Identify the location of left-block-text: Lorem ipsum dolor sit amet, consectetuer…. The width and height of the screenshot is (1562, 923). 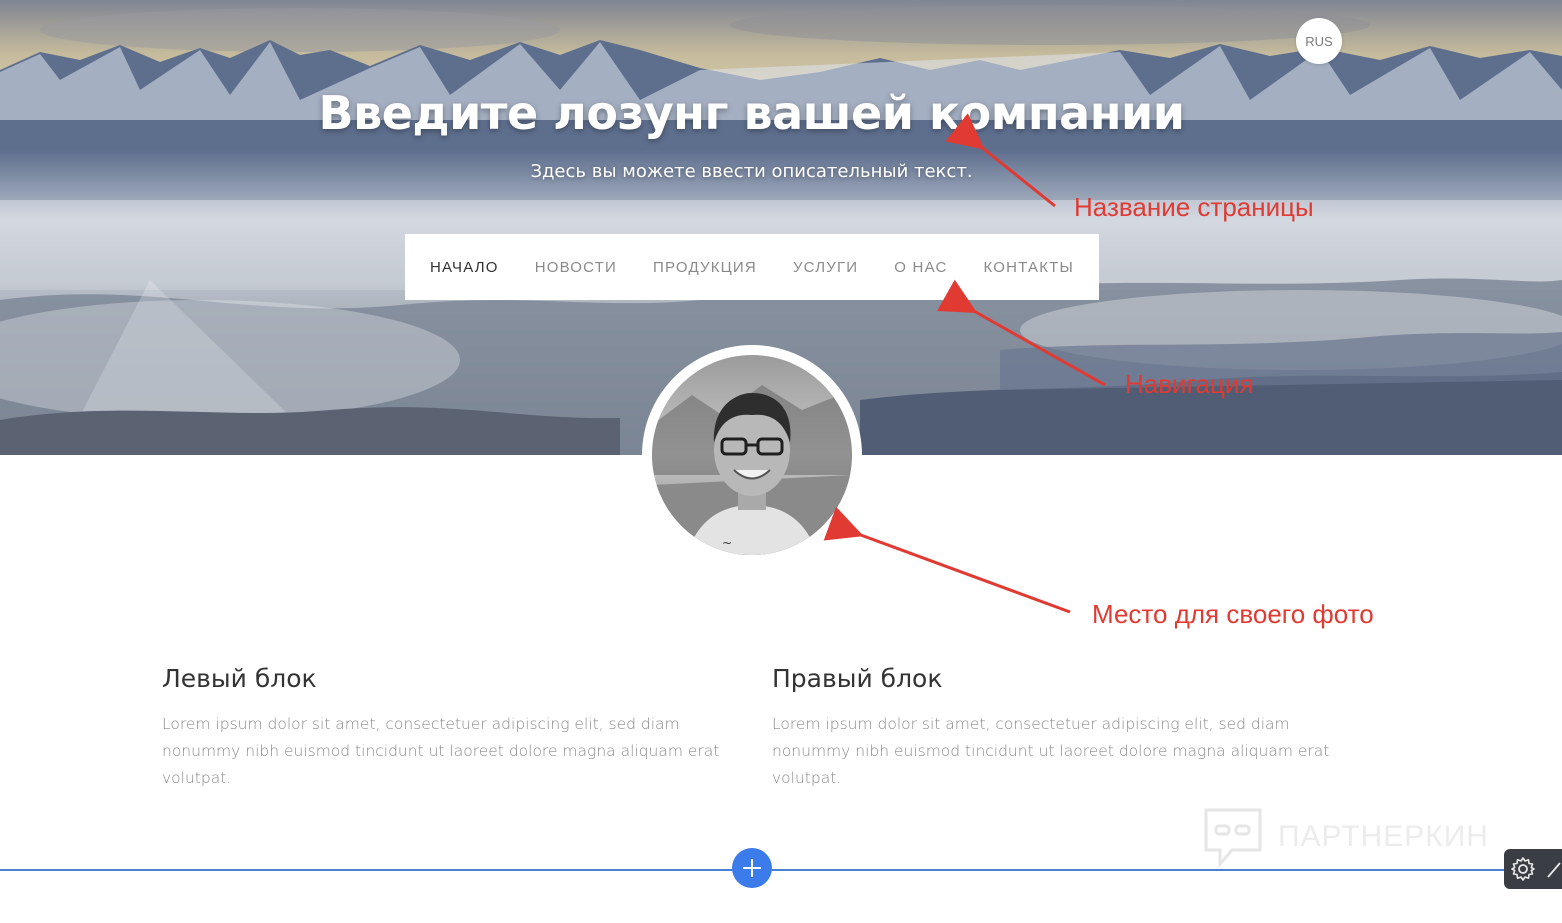
(447, 751).